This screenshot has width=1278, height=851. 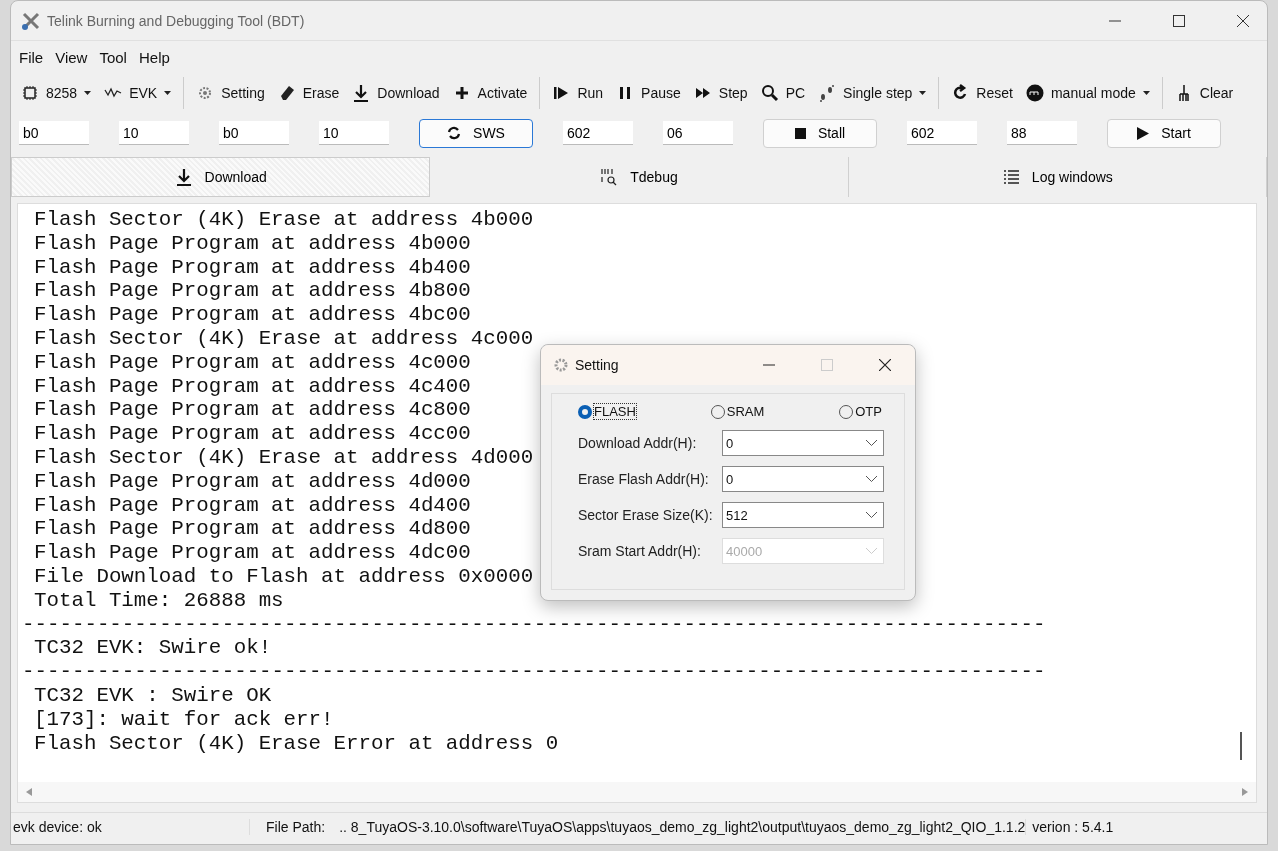 I want to click on right-arrow-icon, so click(x=1245, y=792).